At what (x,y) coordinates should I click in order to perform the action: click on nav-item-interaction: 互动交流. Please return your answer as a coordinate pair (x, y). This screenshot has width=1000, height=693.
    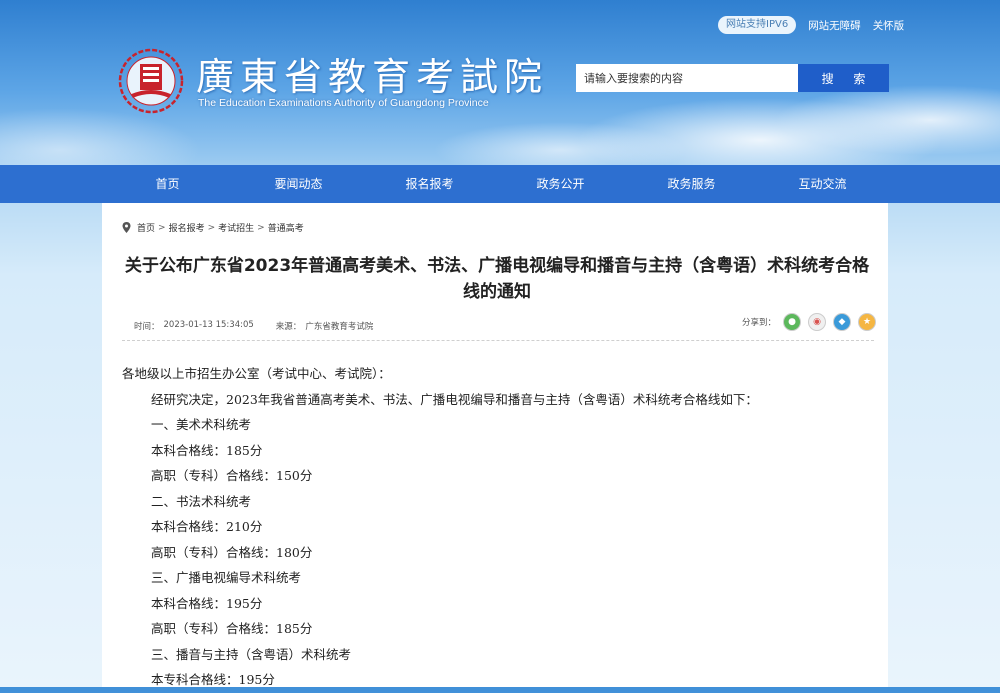
    Looking at the image, I should click on (822, 184).